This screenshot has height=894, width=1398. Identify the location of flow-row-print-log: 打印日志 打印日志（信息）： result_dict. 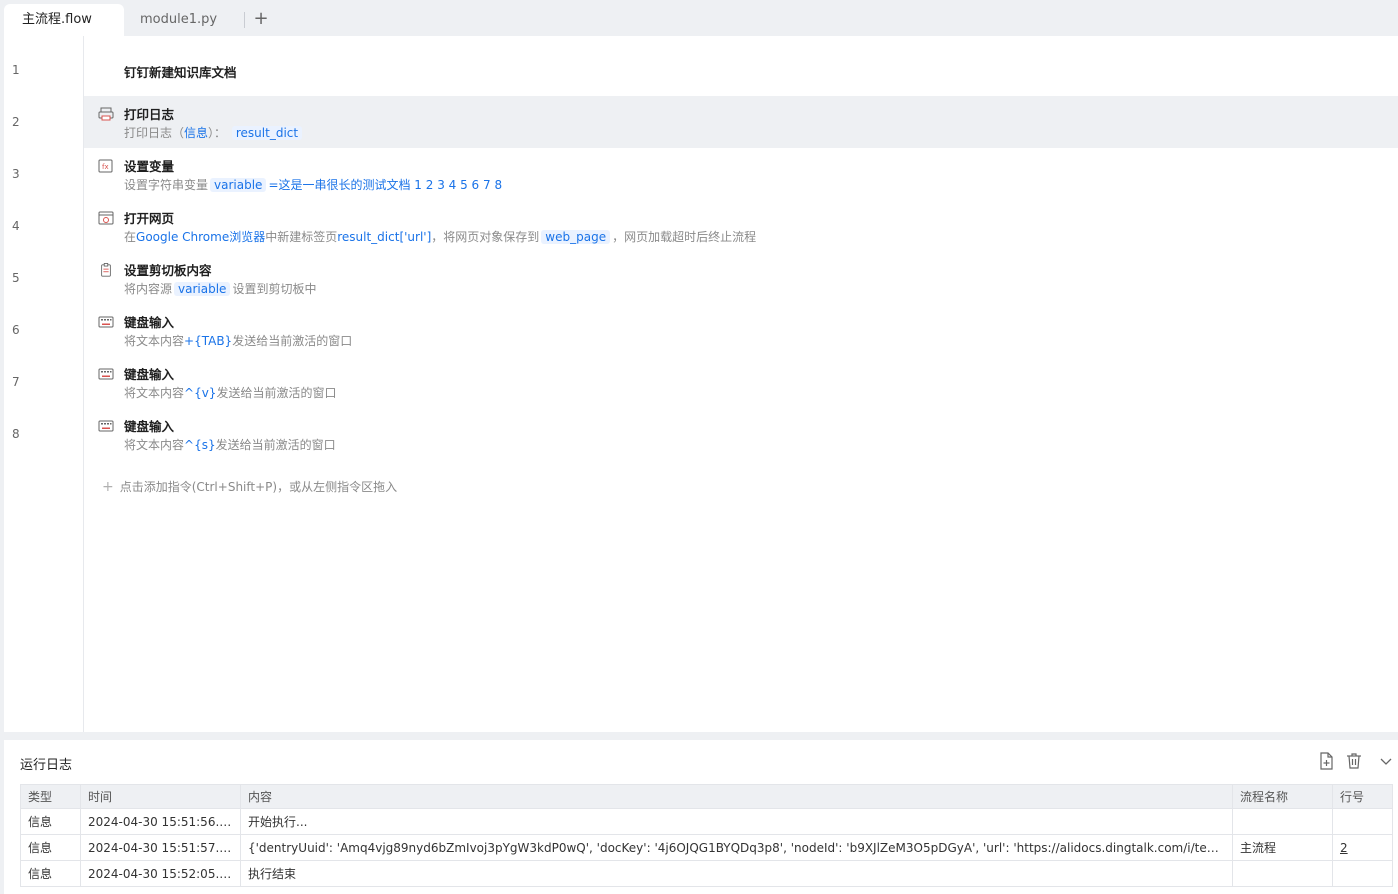
(741, 122).